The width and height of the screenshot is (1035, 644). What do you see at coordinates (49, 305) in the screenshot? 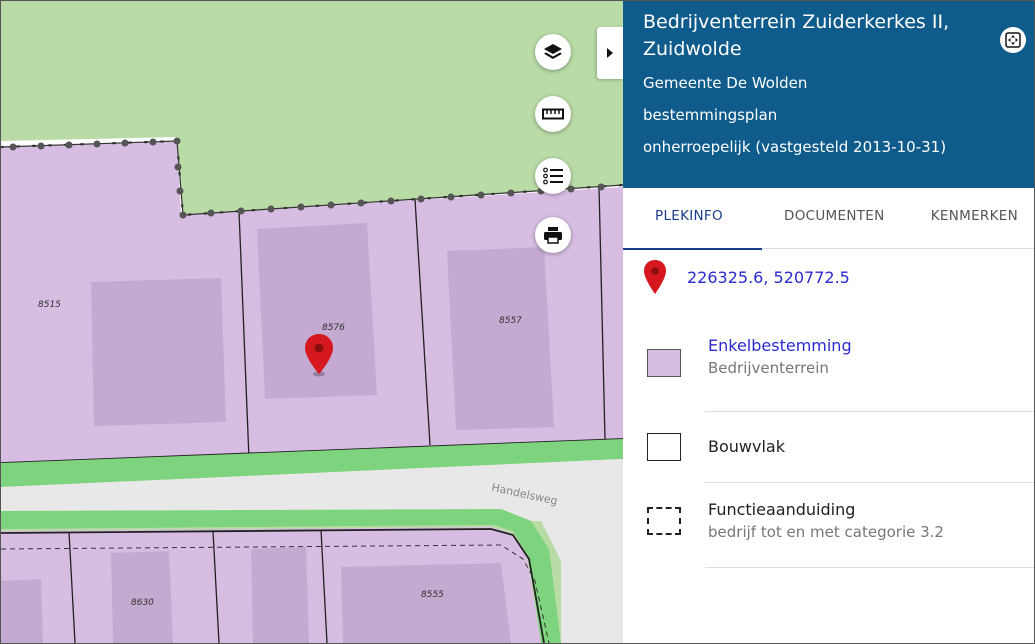
I see `parcel-label: 8515` at bounding box center [49, 305].